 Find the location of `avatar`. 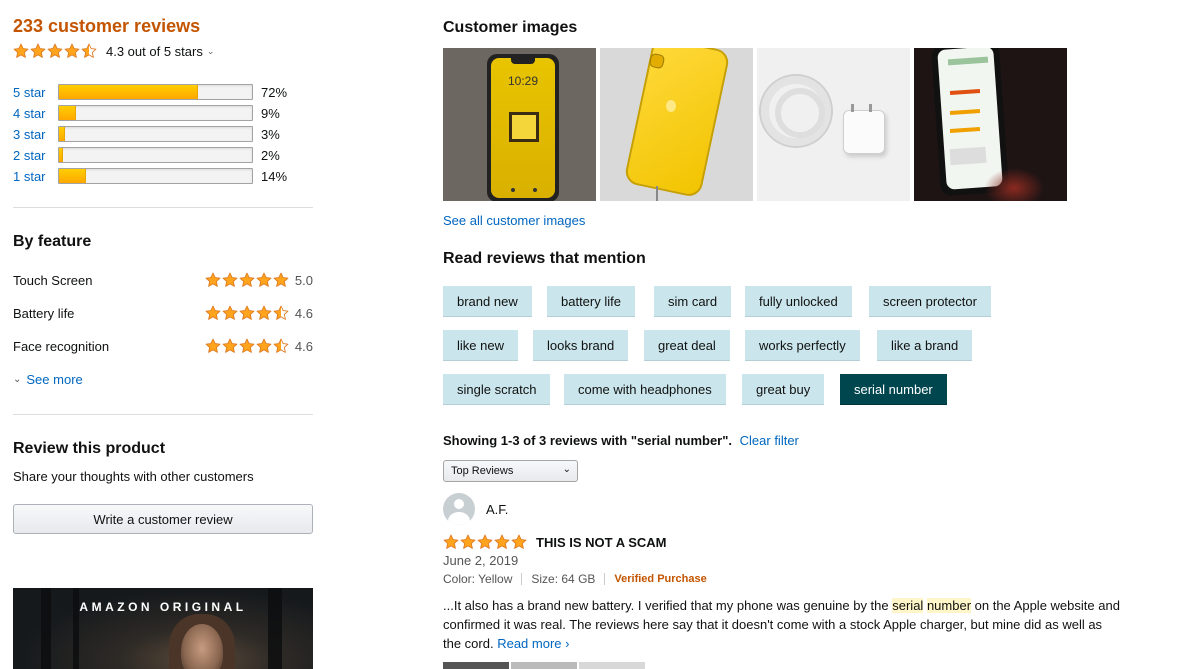

avatar is located at coordinates (459, 509).